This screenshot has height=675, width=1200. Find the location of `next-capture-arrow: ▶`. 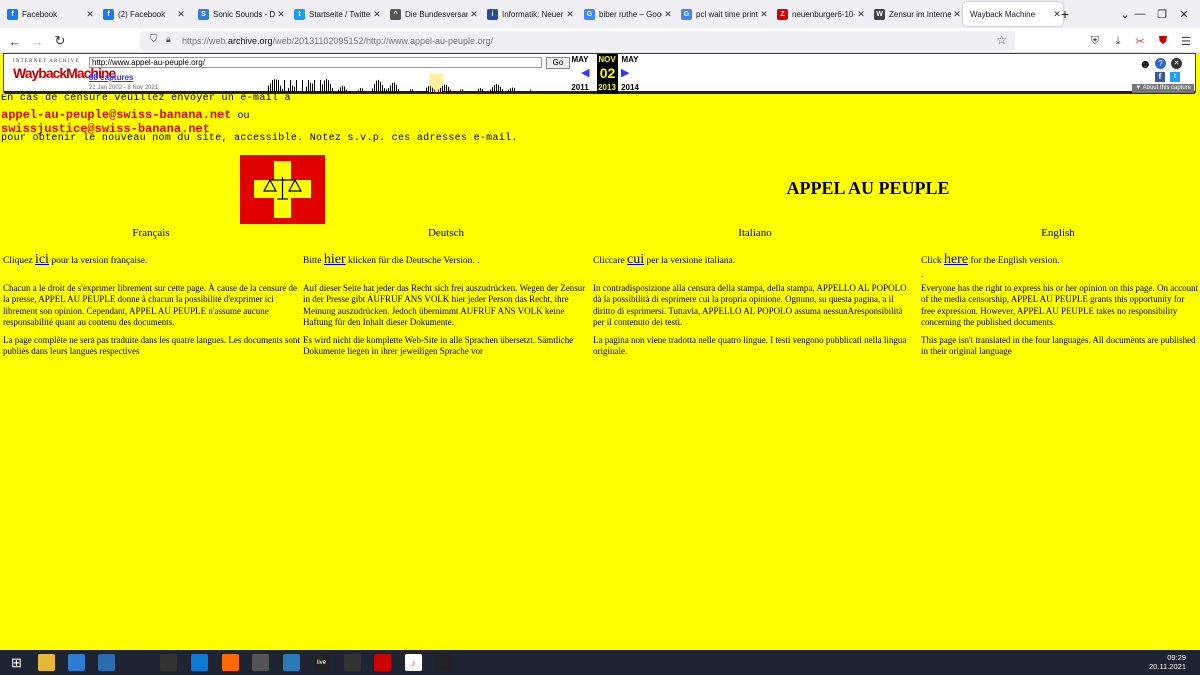

next-capture-arrow: ▶ is located at coordinates (625, 72).